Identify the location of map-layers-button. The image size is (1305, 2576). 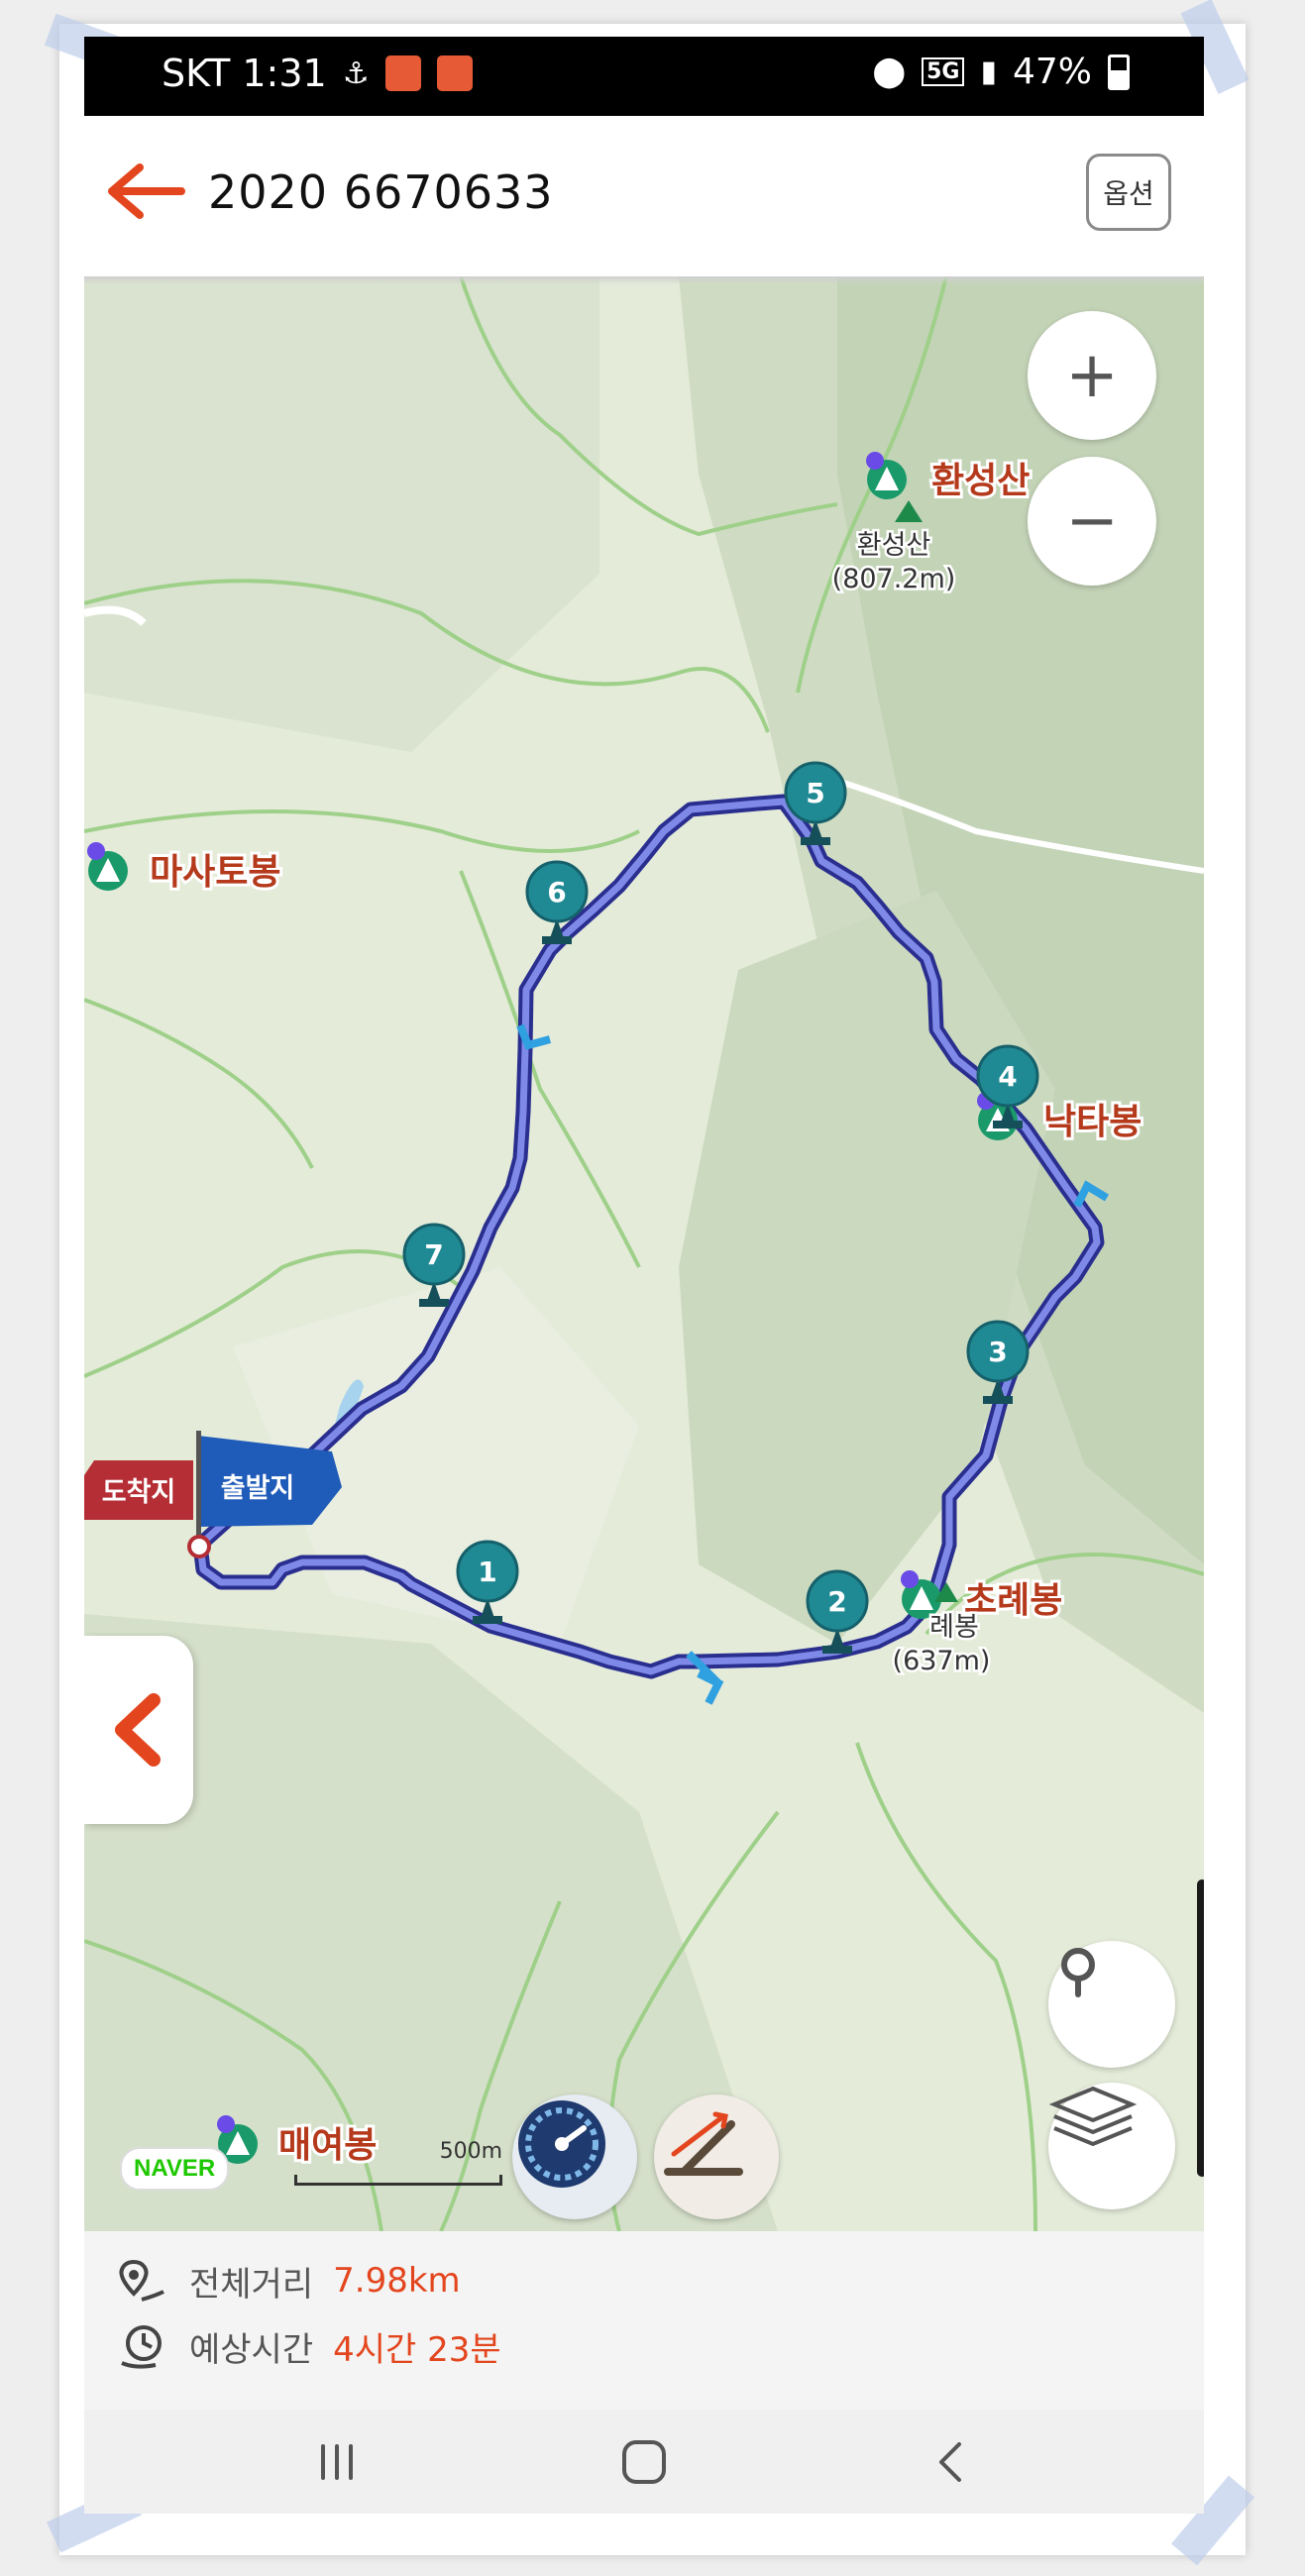
(1111, 2146).